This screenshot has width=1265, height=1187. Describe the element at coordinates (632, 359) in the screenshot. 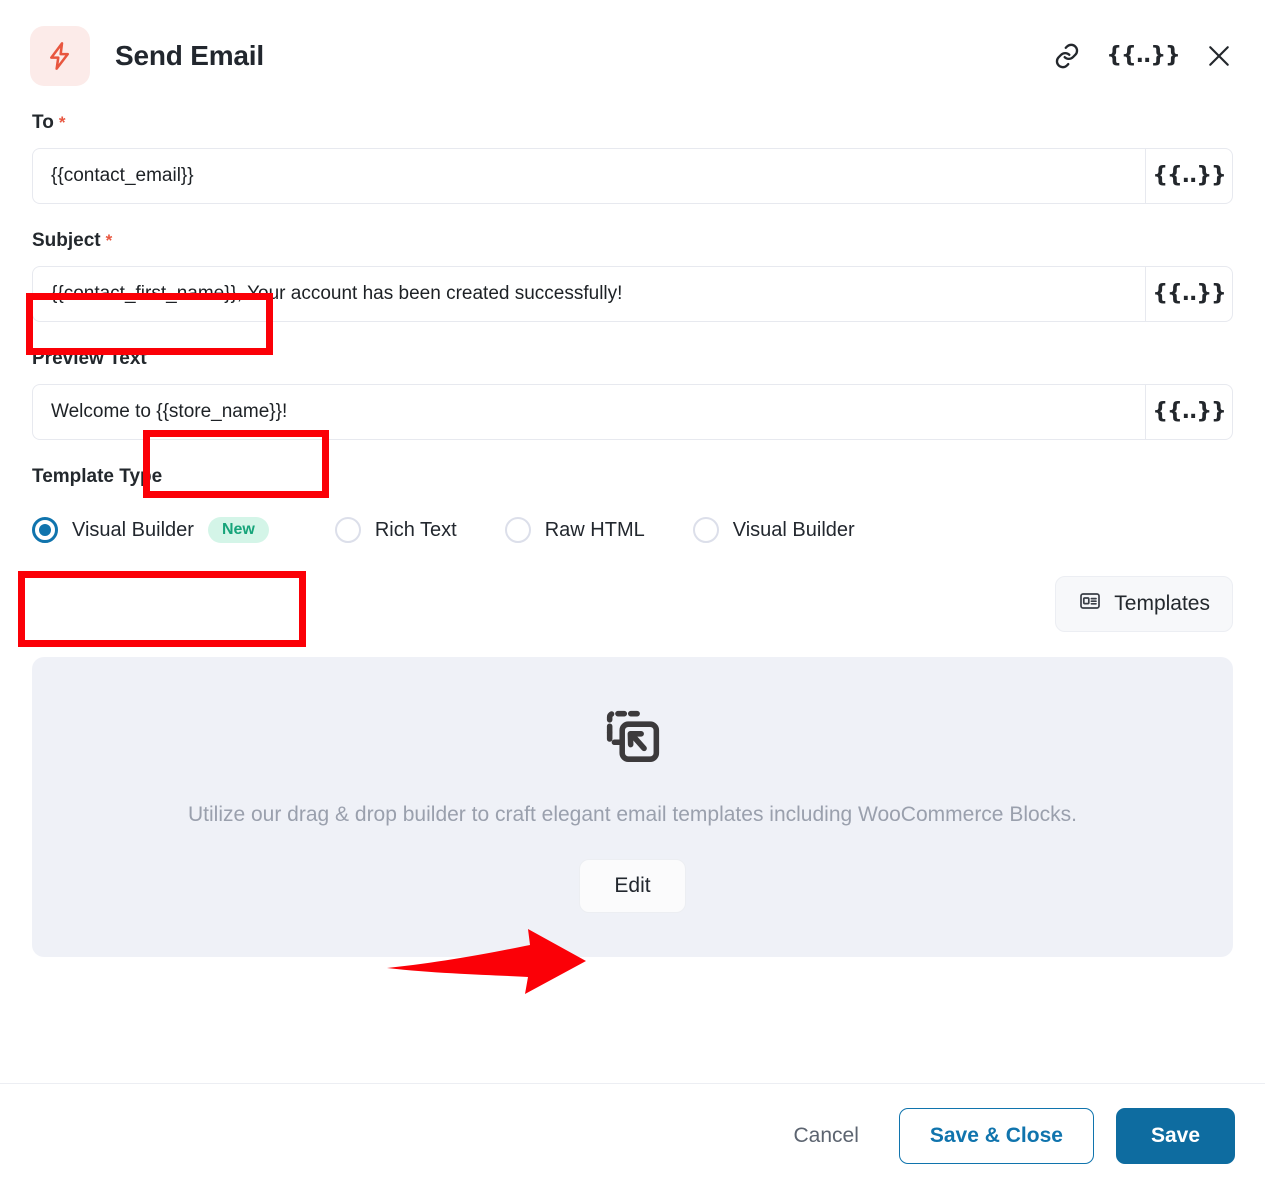

I see `preview-text-label: Preview Text` at that location.